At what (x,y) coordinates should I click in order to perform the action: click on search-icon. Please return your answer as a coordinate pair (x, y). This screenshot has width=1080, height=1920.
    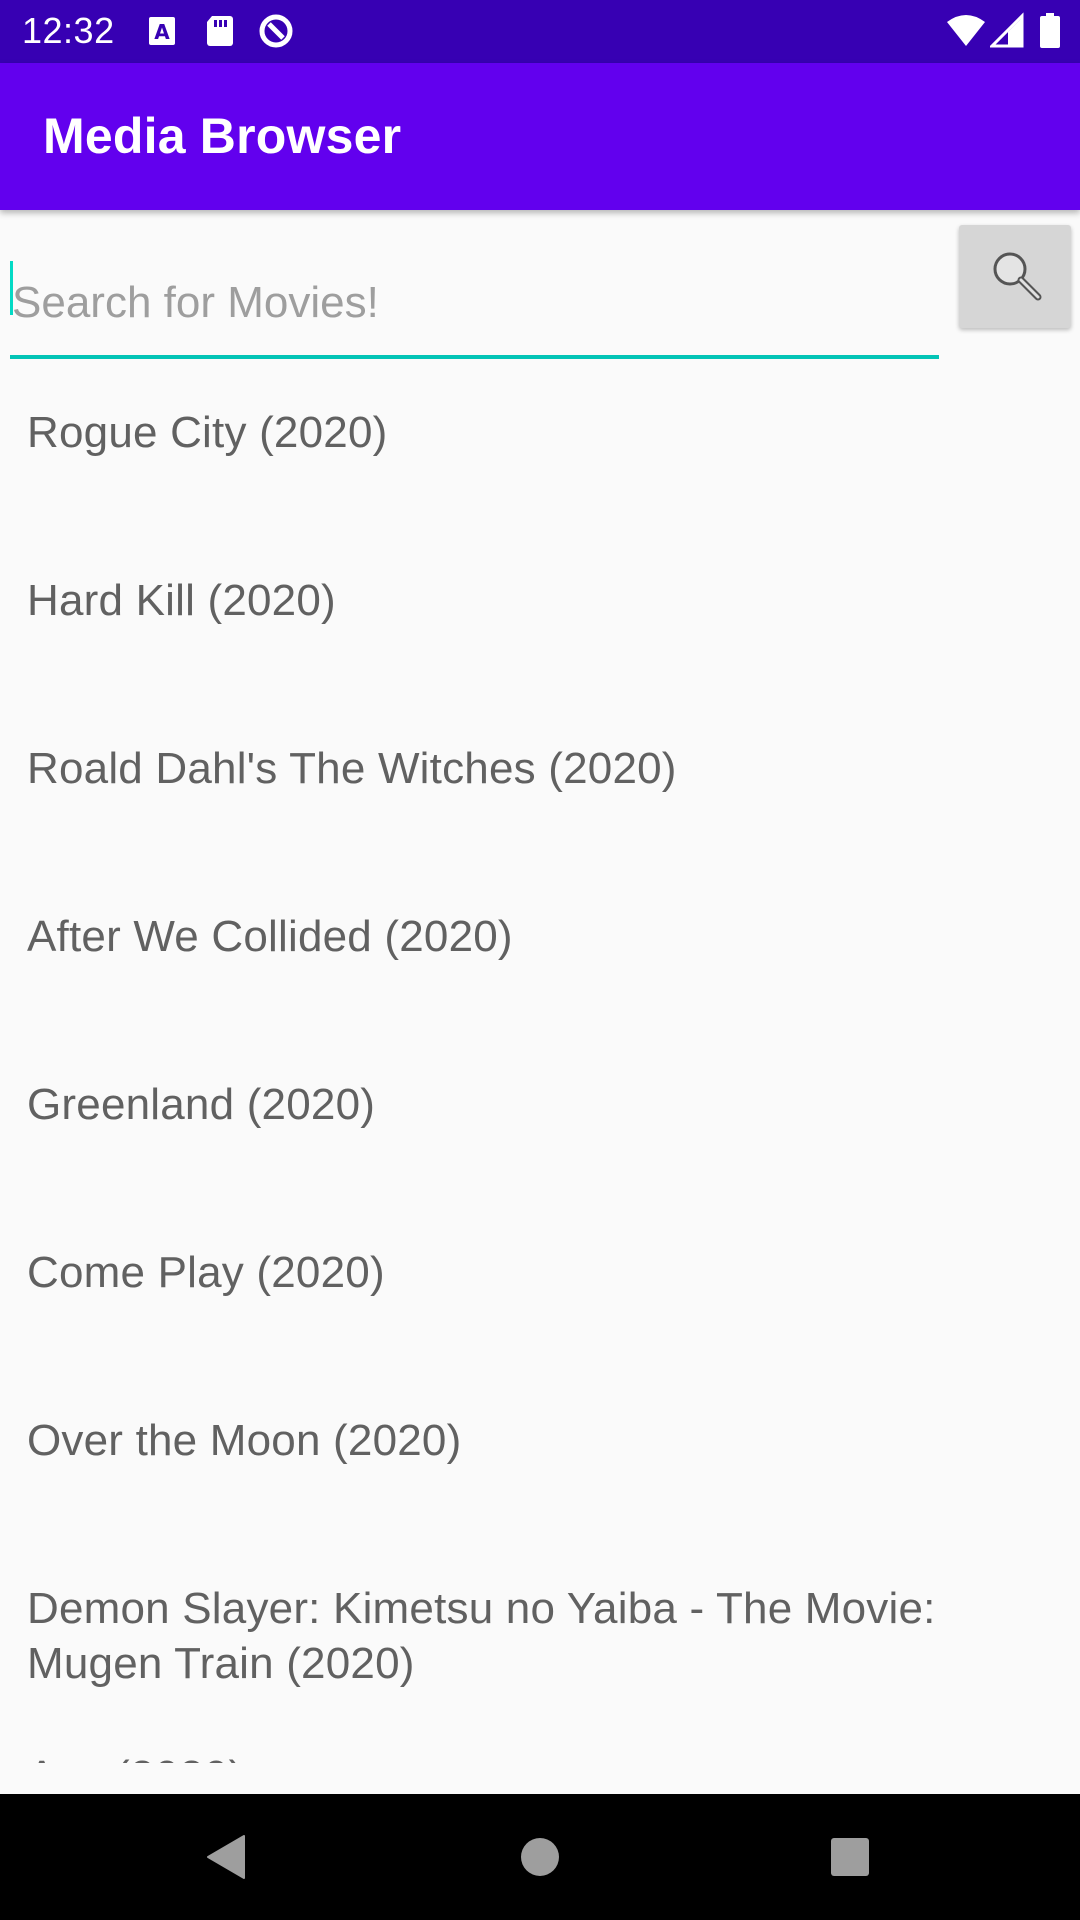
    Looking at the image, I should click on (1017, 276).